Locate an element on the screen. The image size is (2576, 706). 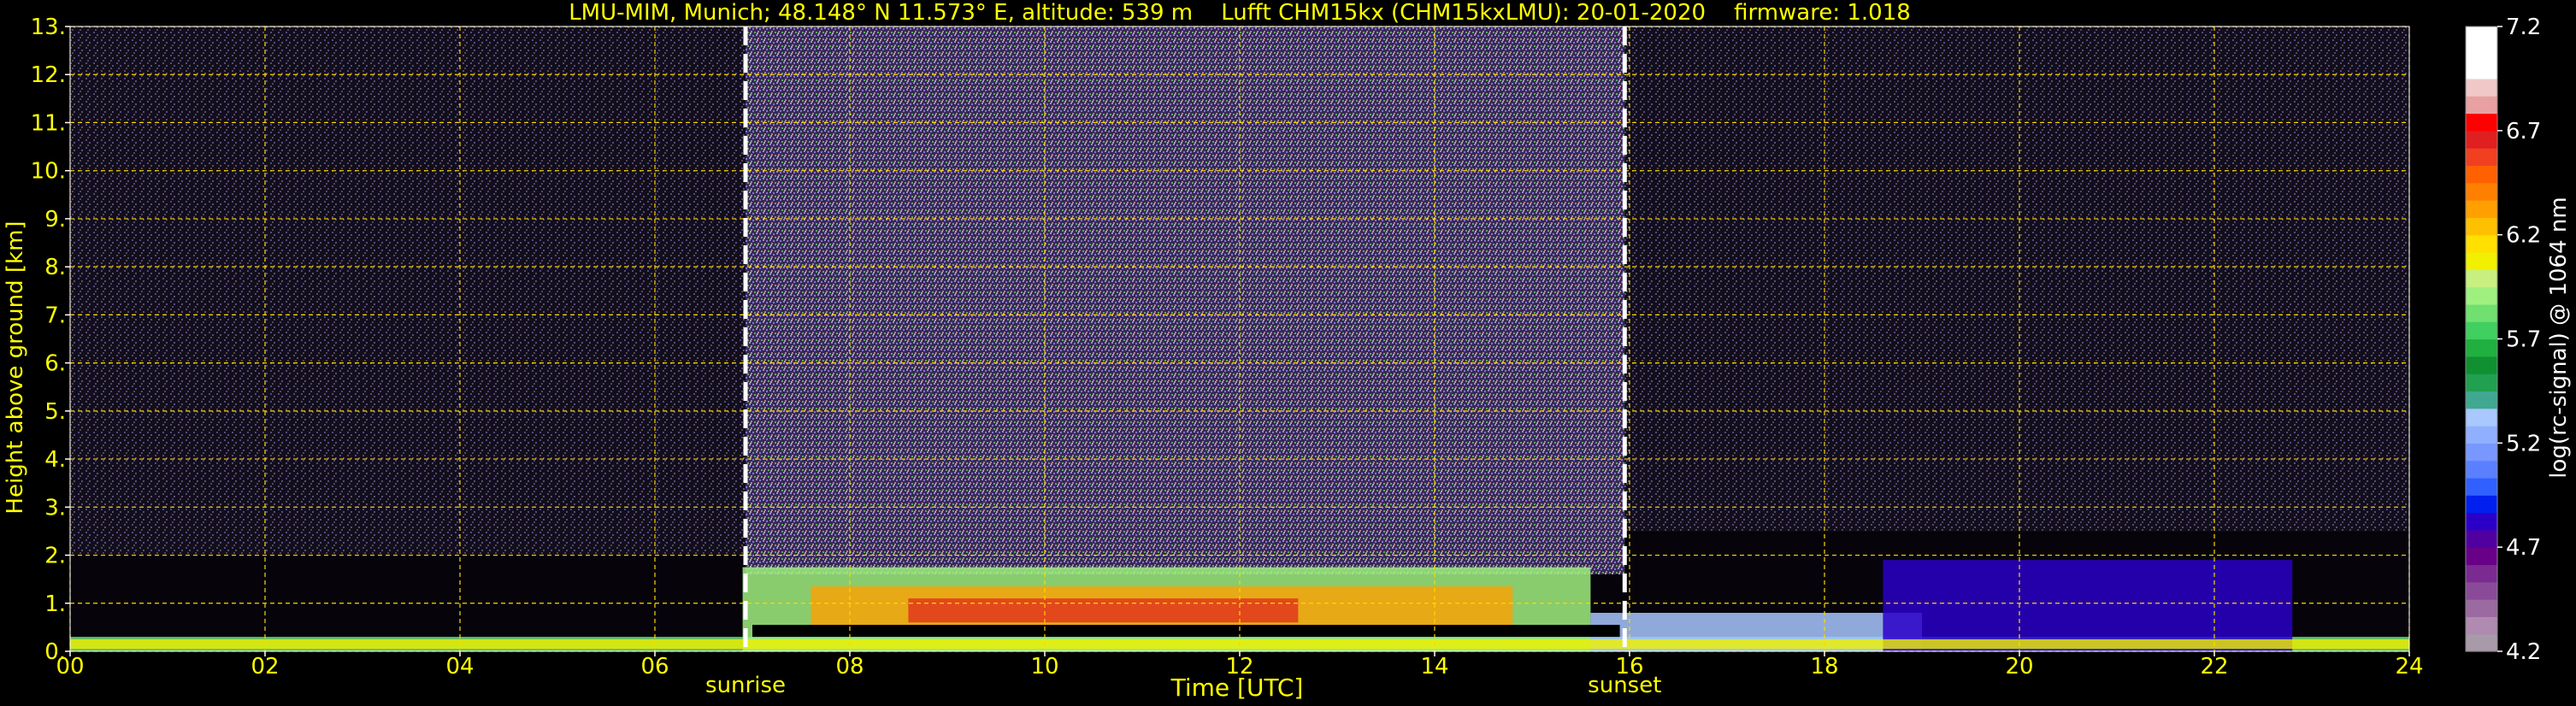
colorbar-tick-label: 6.7 is located at coordinates (2523, 131).